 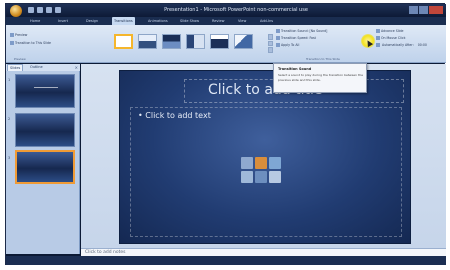 What do you see at coordinates (275, 163) in the screenshot?
I see `insert-smartart-icon` at bounding box center [275, 163].